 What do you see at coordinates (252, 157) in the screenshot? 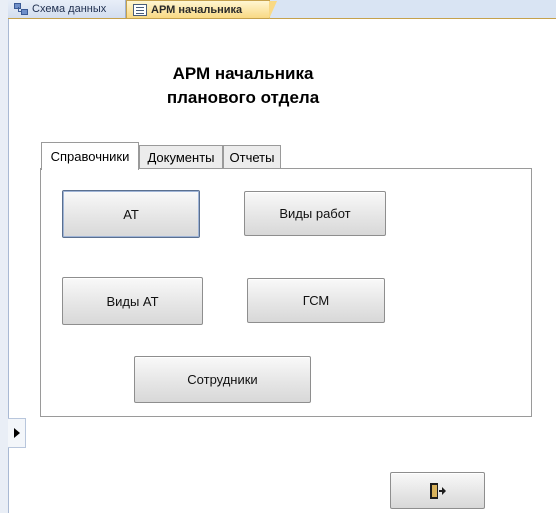
I see `tab-reports: Отчеты` at bounding box center [252, 157].